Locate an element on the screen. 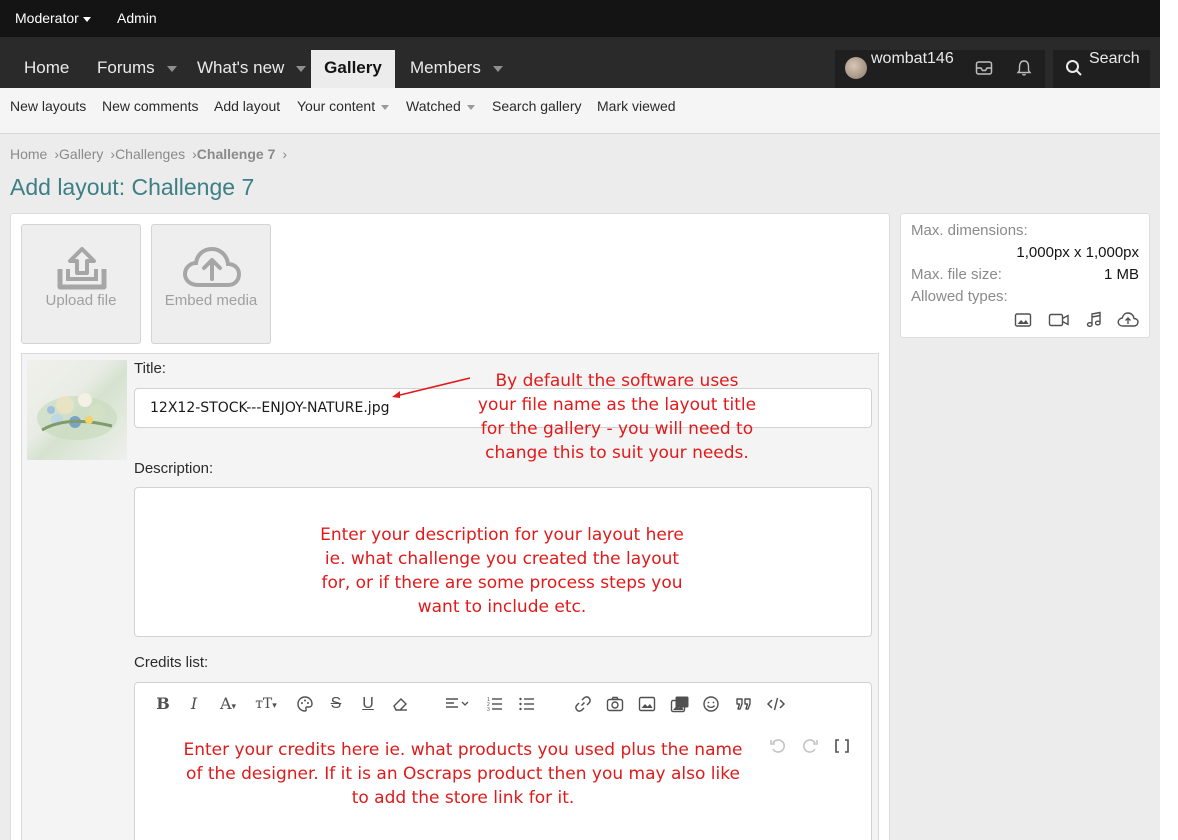 Image resolution: width=1178 pixels, height=840 pixels. title-annotation-line: for the gallery - you will need to is located at coordinates (617, 429).